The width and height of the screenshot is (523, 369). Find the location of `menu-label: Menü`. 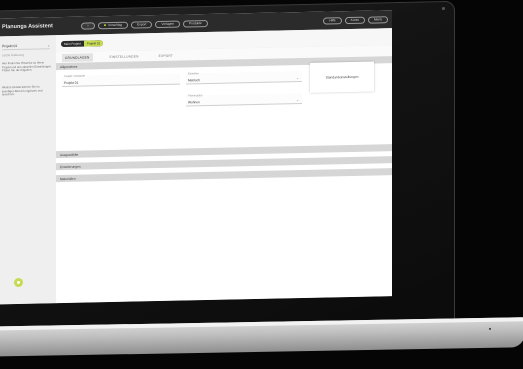

menu-label: Menü is located at coordinates (378, 19).